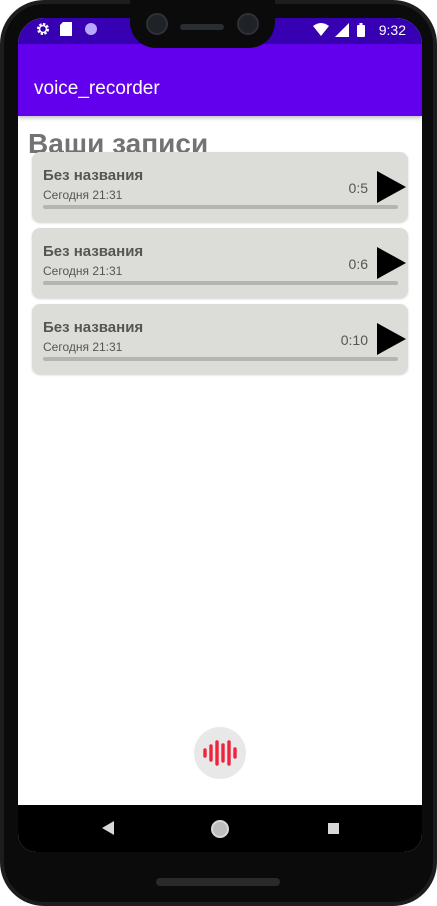 The width and height of the screenshot is (437, 906). What do you see at coordinates (220, 263) in the screenshot?
I see `recording-item: Без названия Сегодня 21:31 0:6` at bounding box center [220, 263].